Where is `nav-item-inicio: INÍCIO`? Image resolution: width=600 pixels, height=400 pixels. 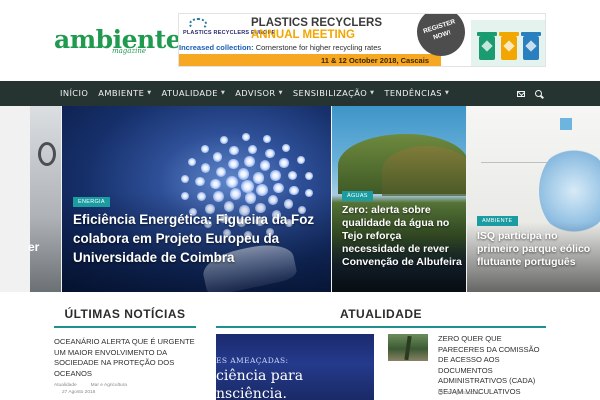 nav-item-inicio: INÍCIO is located at coordinates (74, 93).